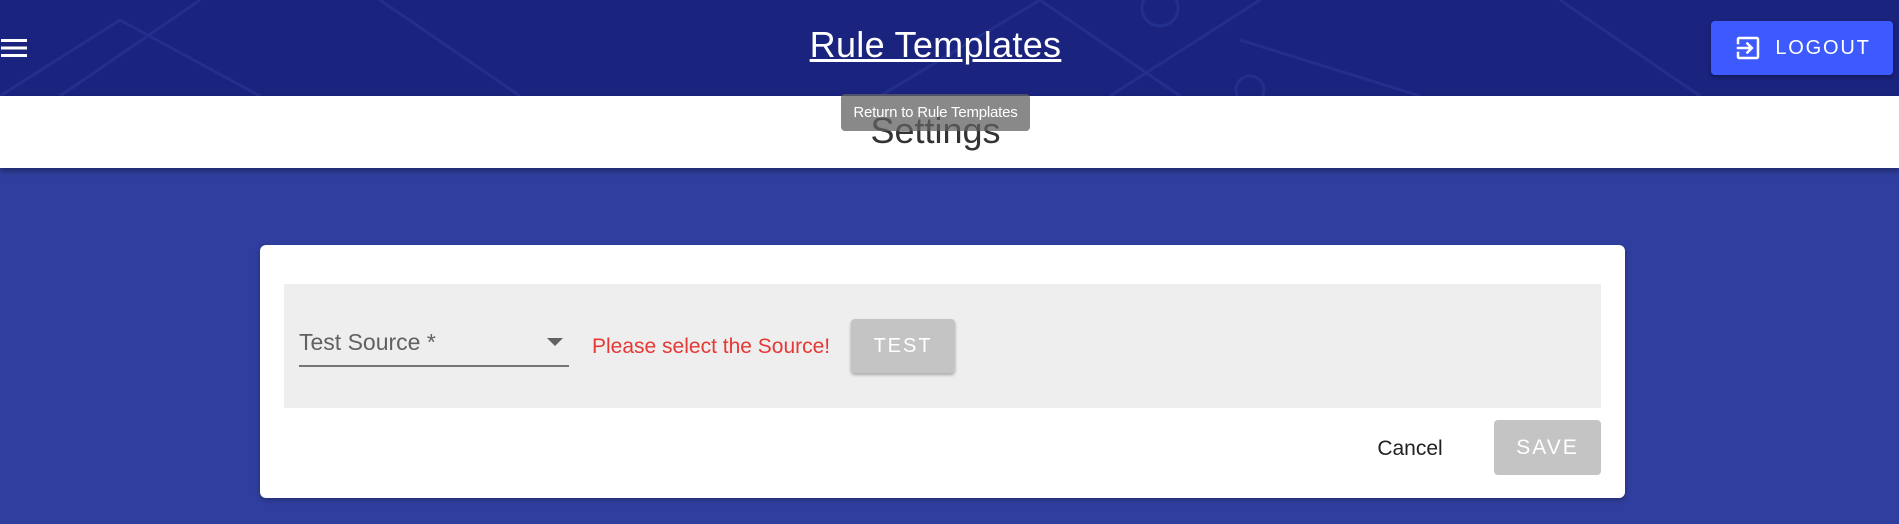 The image size is (1899, 524). Describe the element at coordinates (711, 346) in the screenshot. I see `source-error-message: Please select the Source!` at that location.